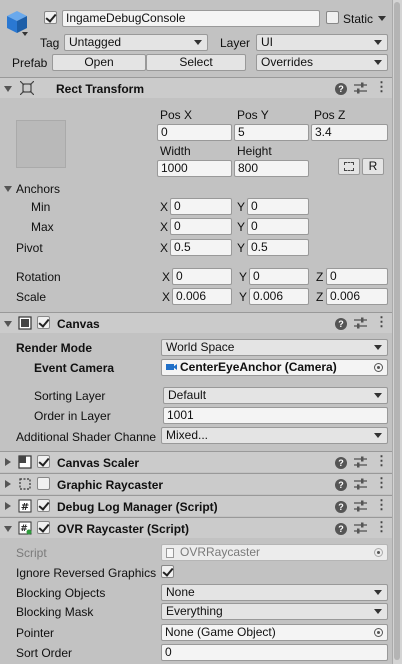 This screenshot has height=664, width=402. What do you see at coordinates (341, 89) in the screenshot?
I see `rect-transform-help-icon: ?` at bounding box center [341, 89].